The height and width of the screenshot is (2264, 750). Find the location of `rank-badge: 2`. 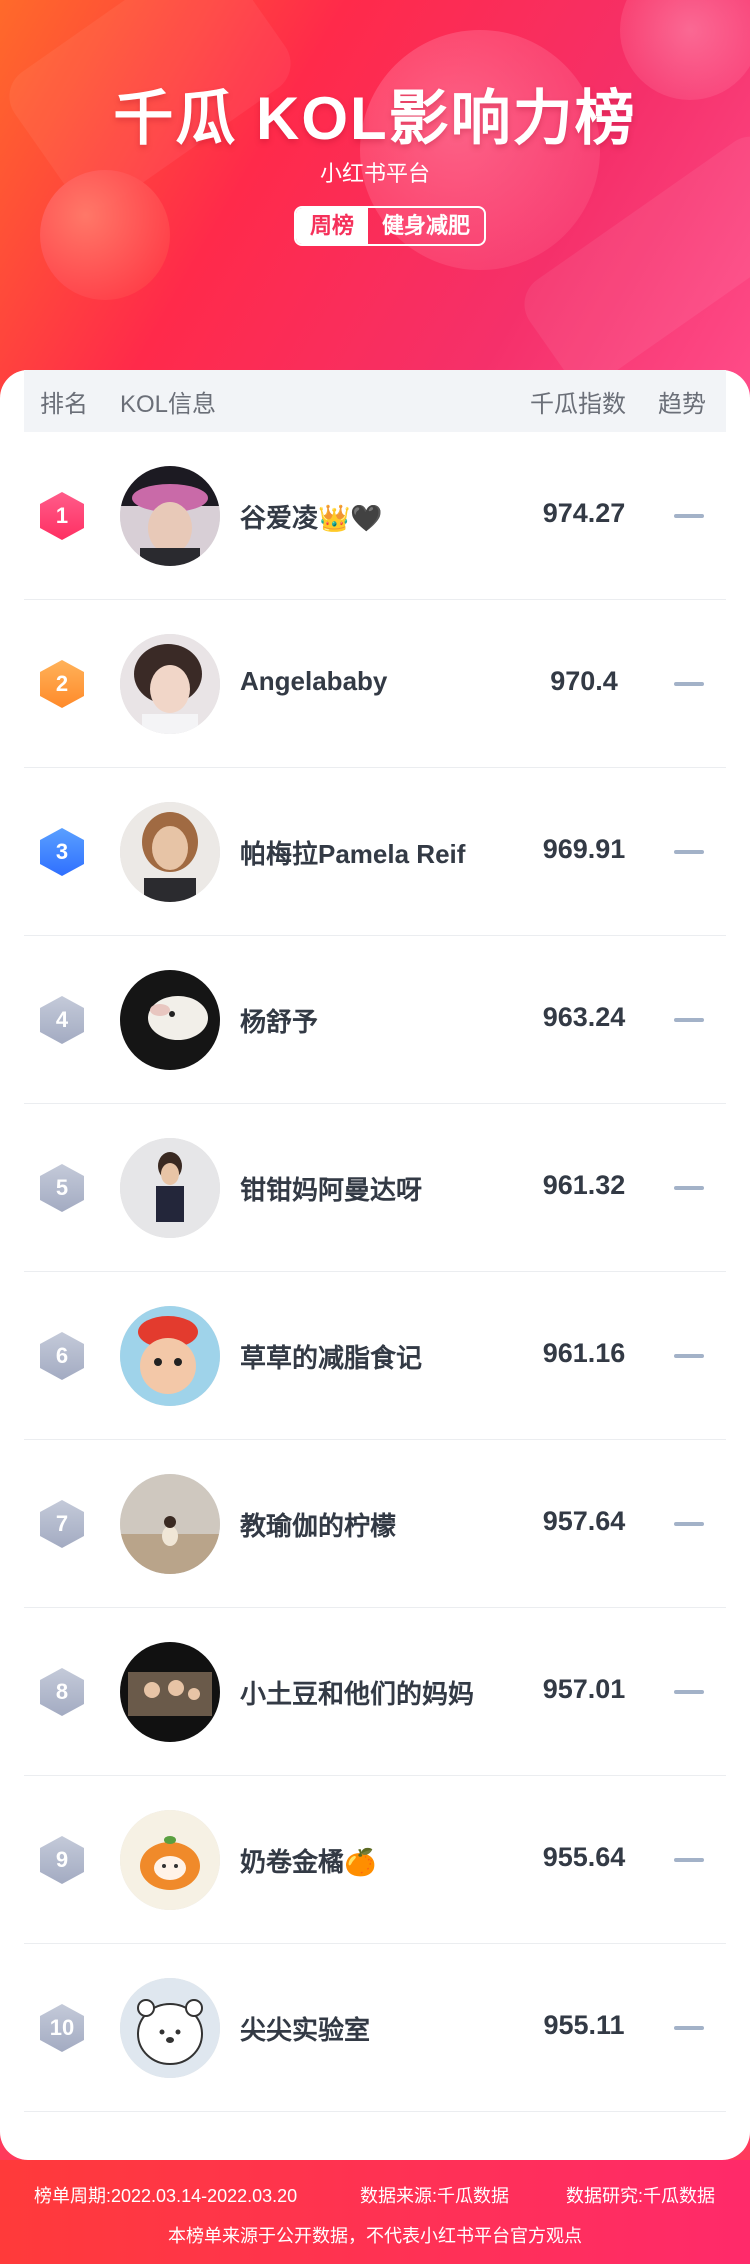

rank-badge: 2 is located at coordinates (62, 684).